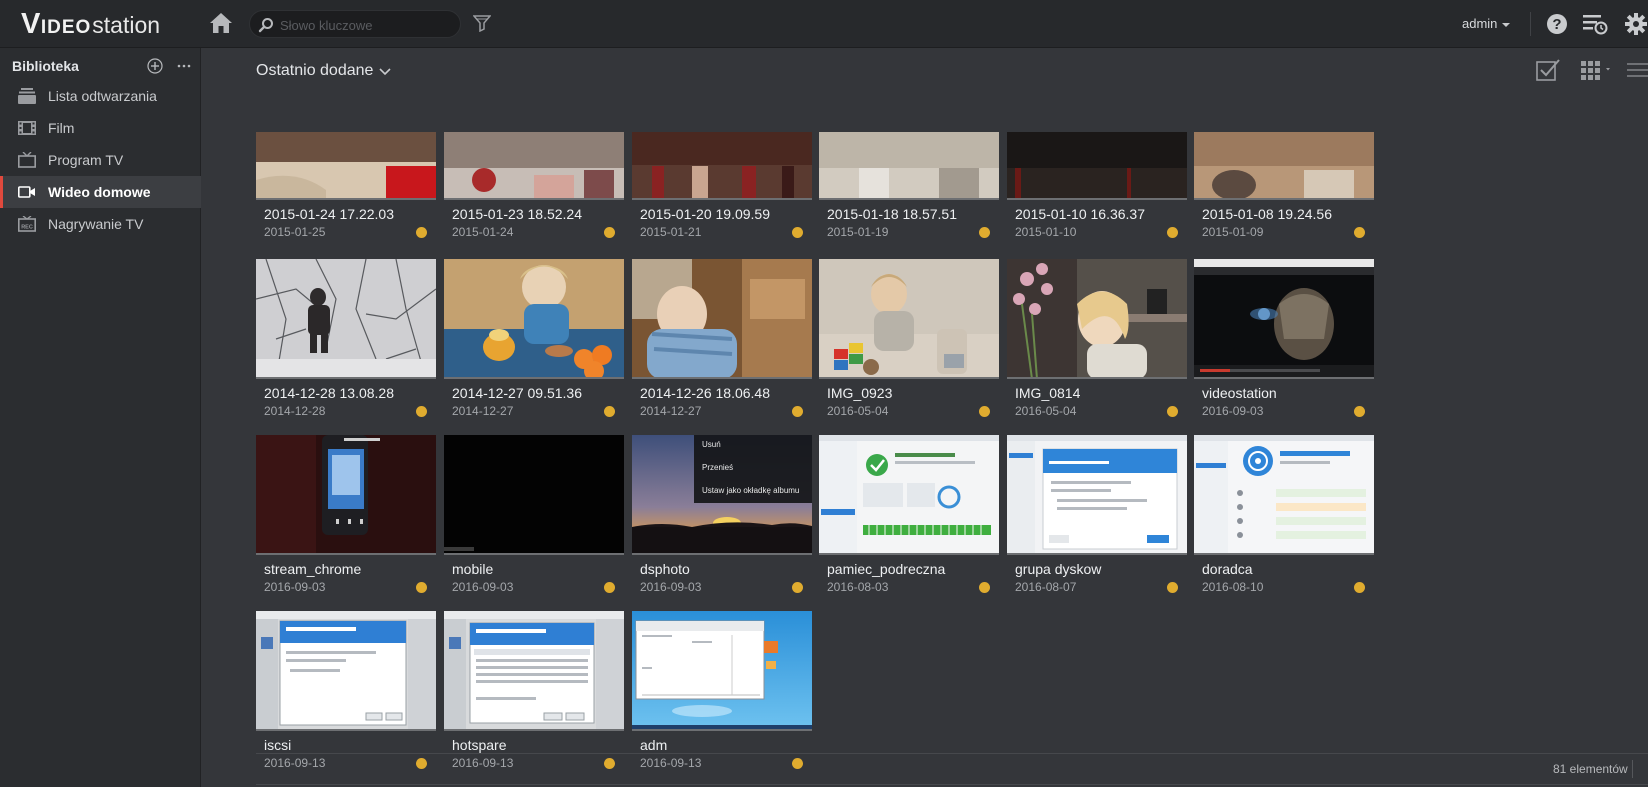 Image resolution: width=1648 pixels, height=787 pixels. What do you see at coordinates (1636, 24) in the screenshot?
I see `gear-icon` at bounding box center [1636, 24].